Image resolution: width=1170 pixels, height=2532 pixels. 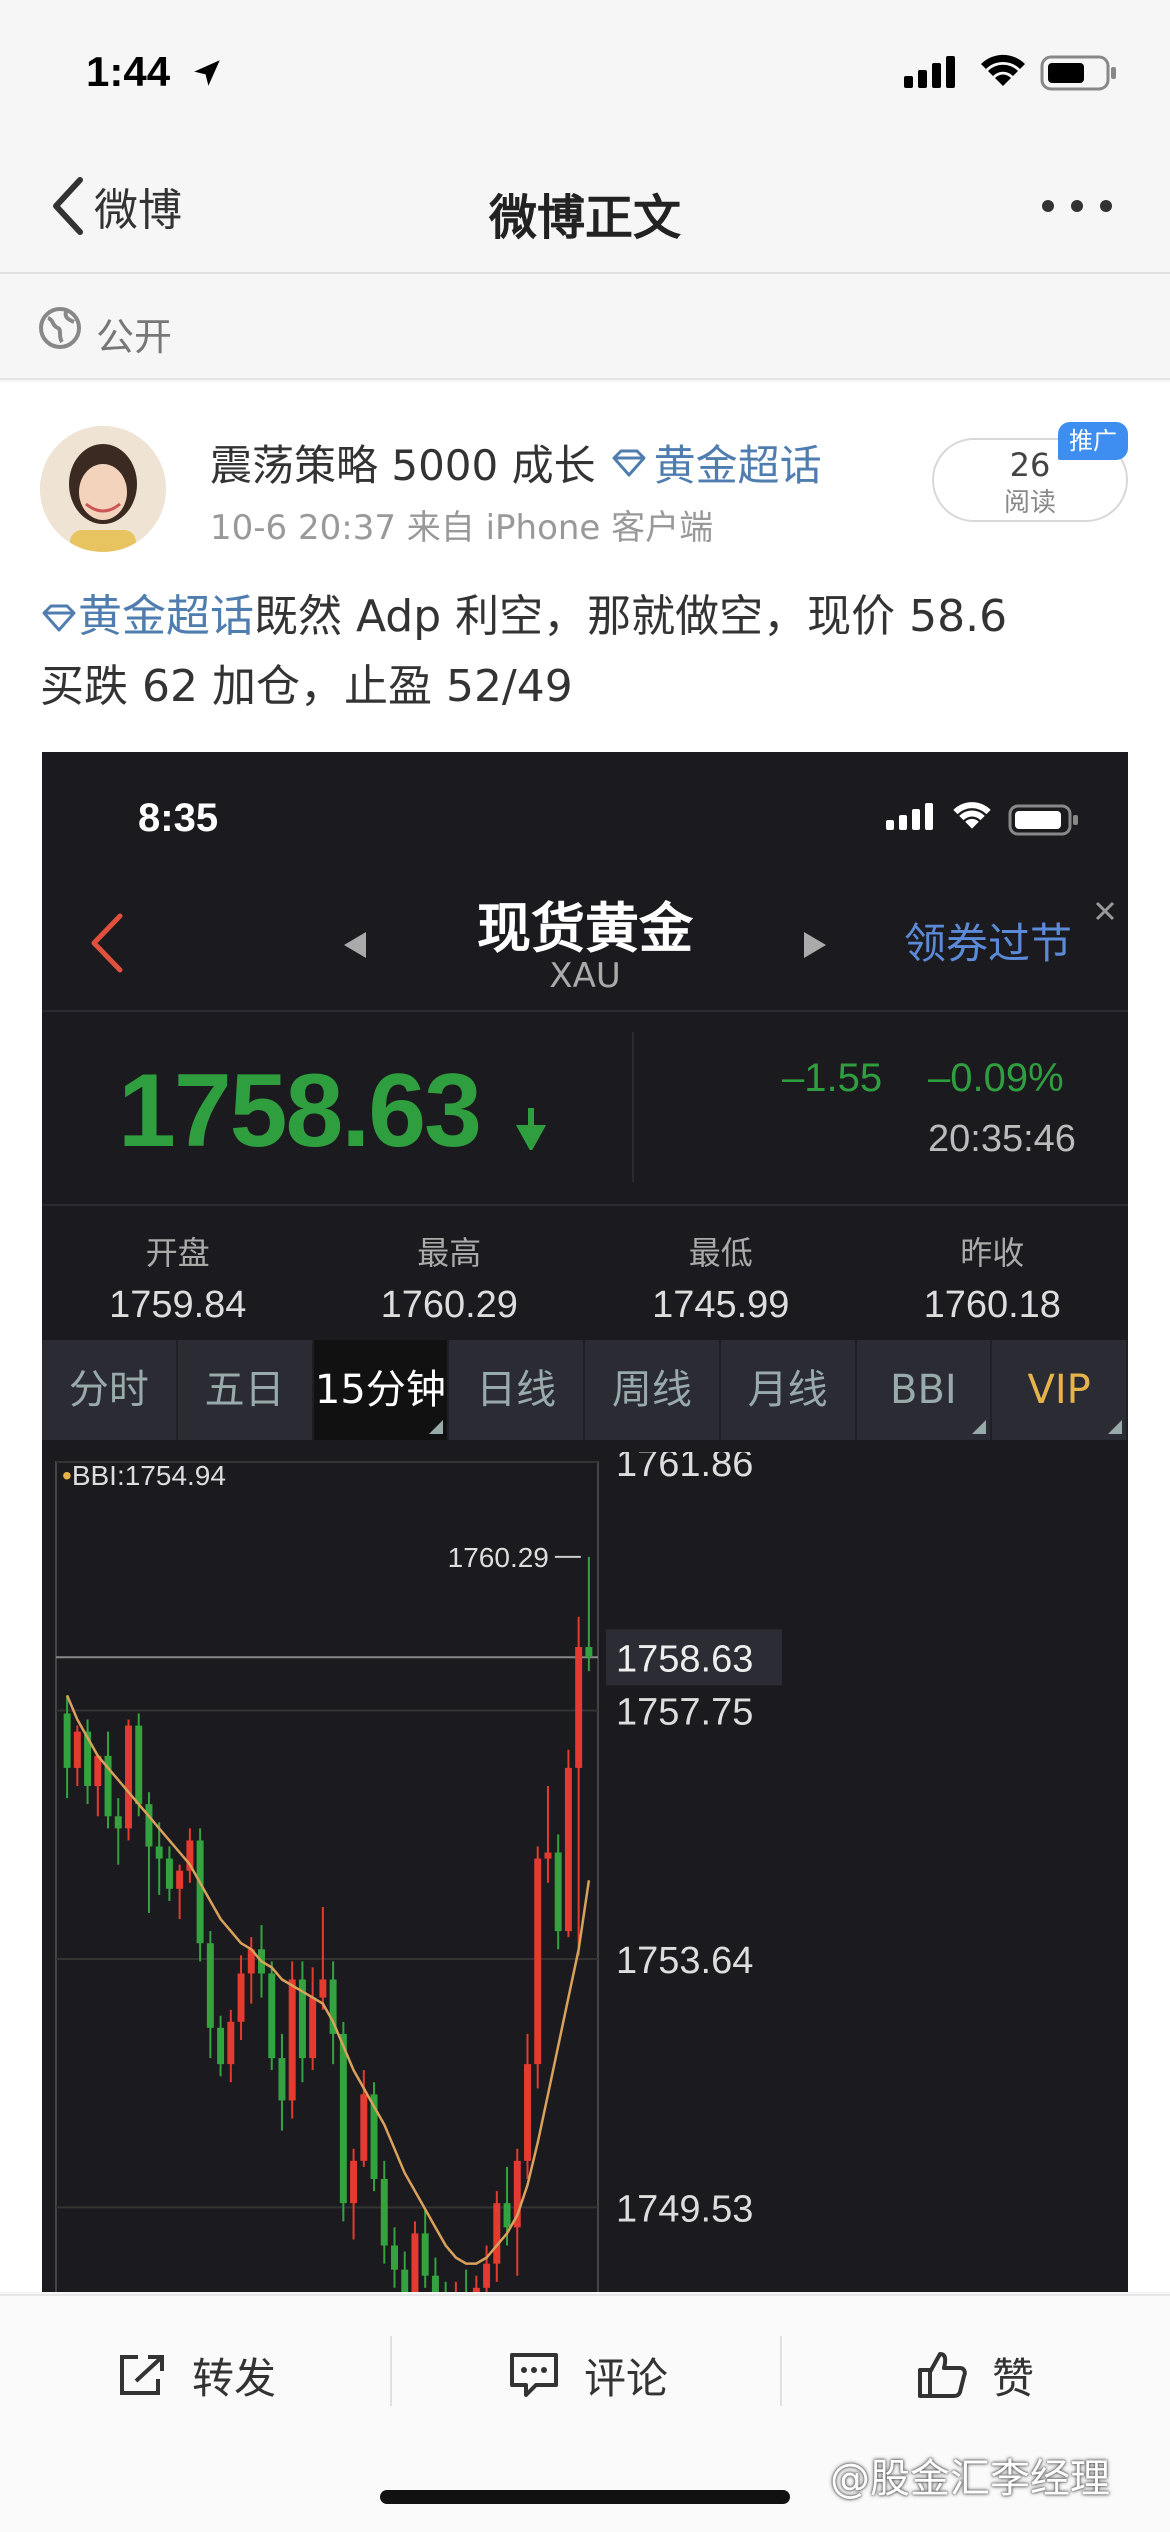 I want to click on post-topic-link: 黄金超话, so click(x=166, y=616).